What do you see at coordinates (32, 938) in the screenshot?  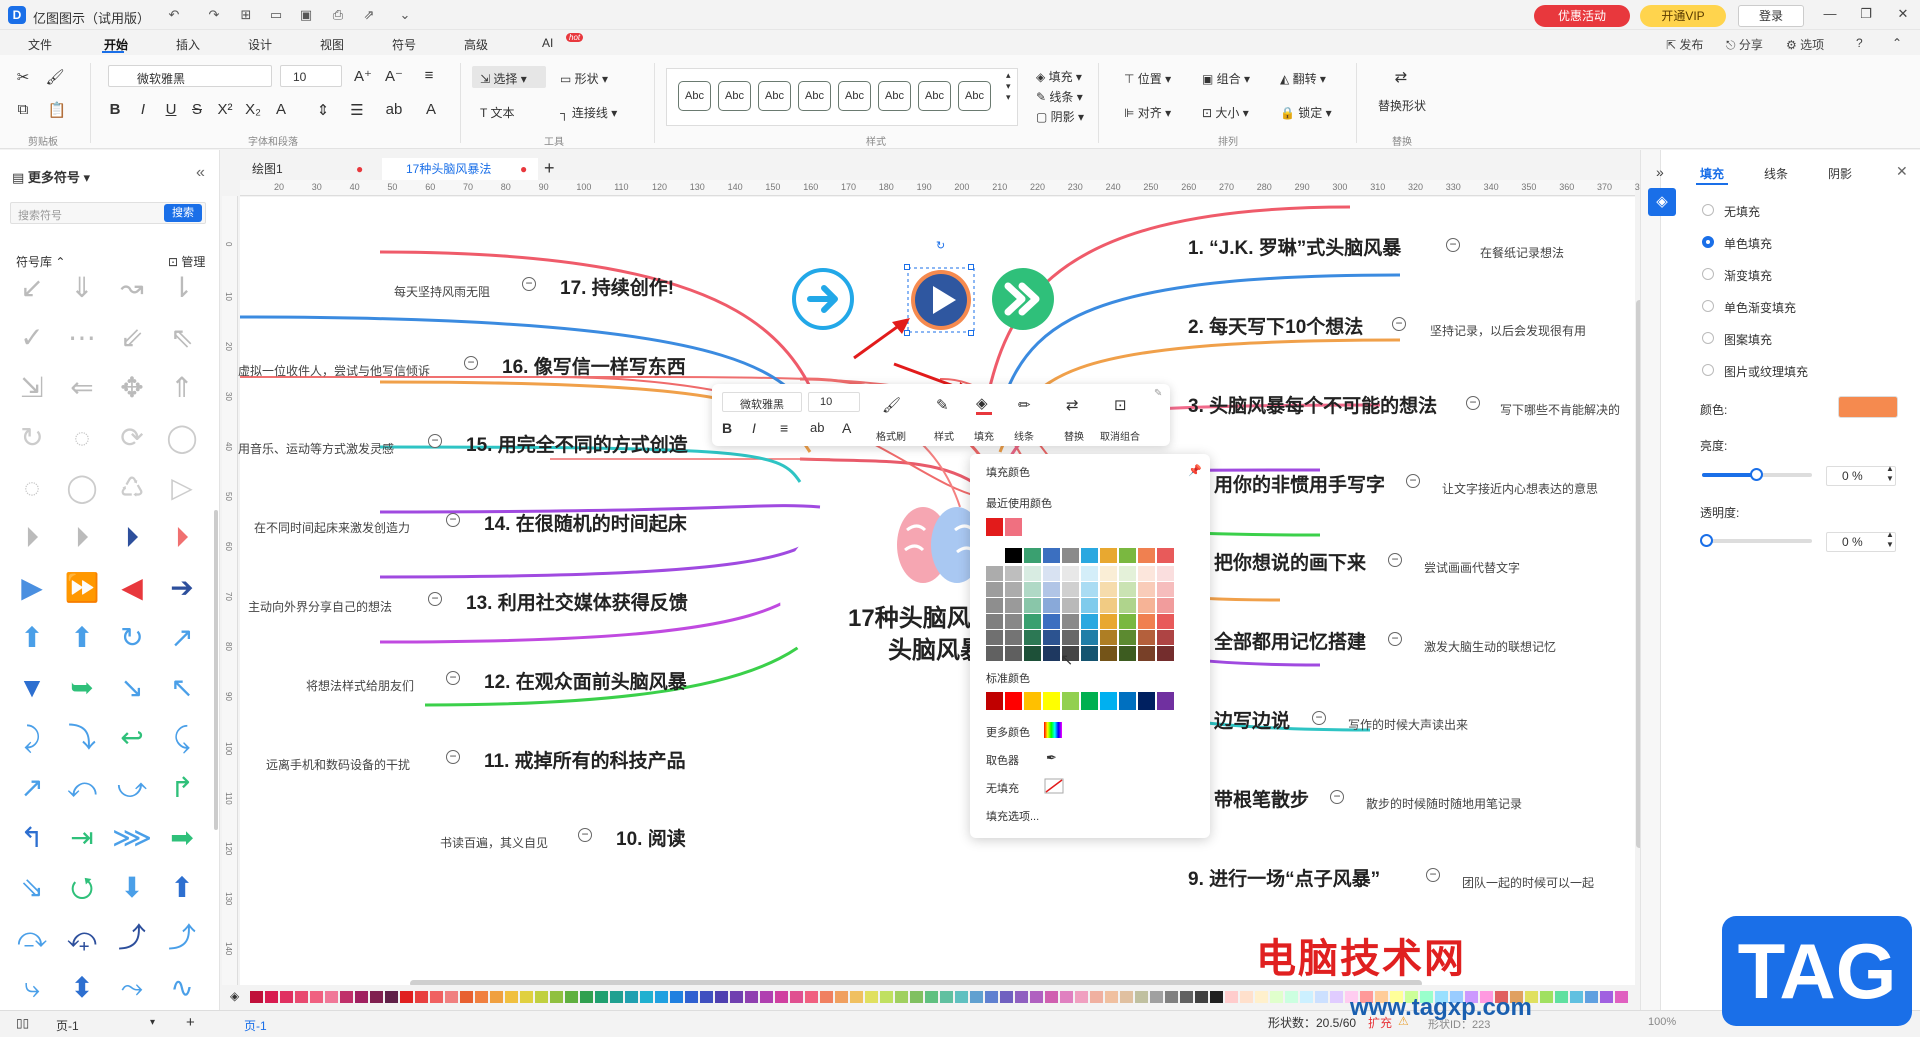 I see `symbol-shape-icon: ⤼` at bounding box center [32, 938].